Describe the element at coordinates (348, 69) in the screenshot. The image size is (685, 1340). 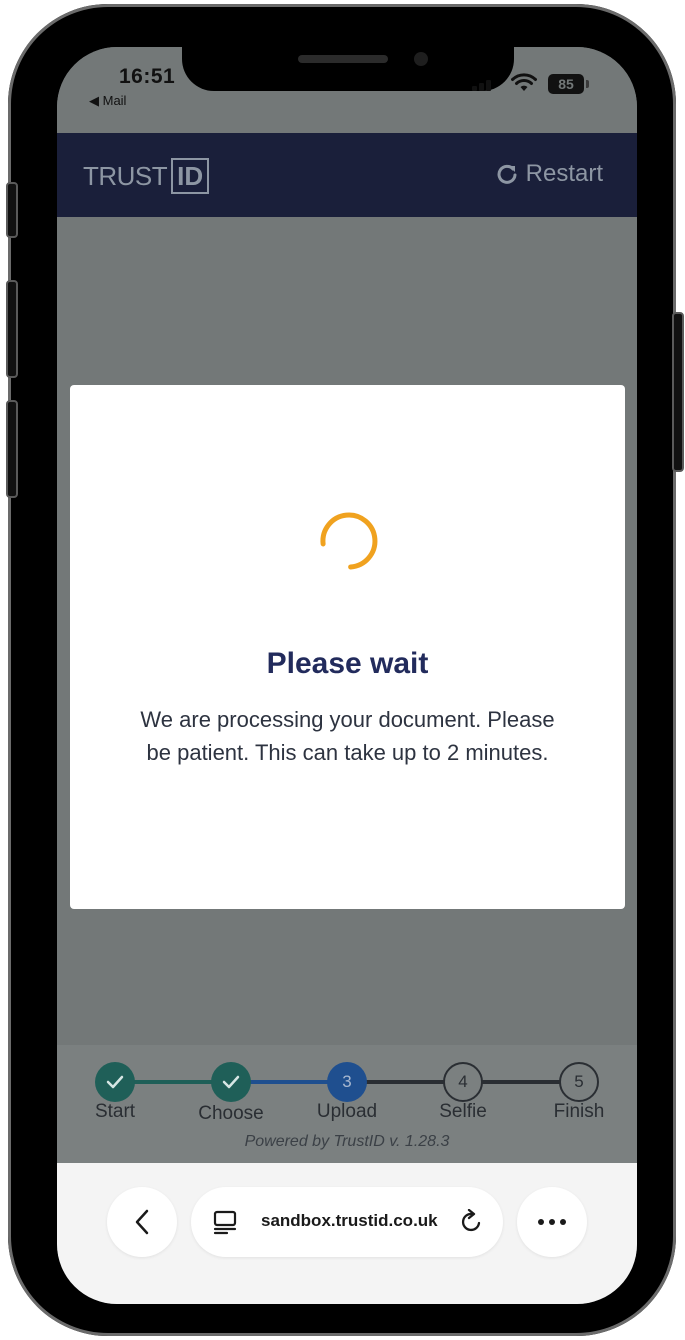
I see `notch` at that location.